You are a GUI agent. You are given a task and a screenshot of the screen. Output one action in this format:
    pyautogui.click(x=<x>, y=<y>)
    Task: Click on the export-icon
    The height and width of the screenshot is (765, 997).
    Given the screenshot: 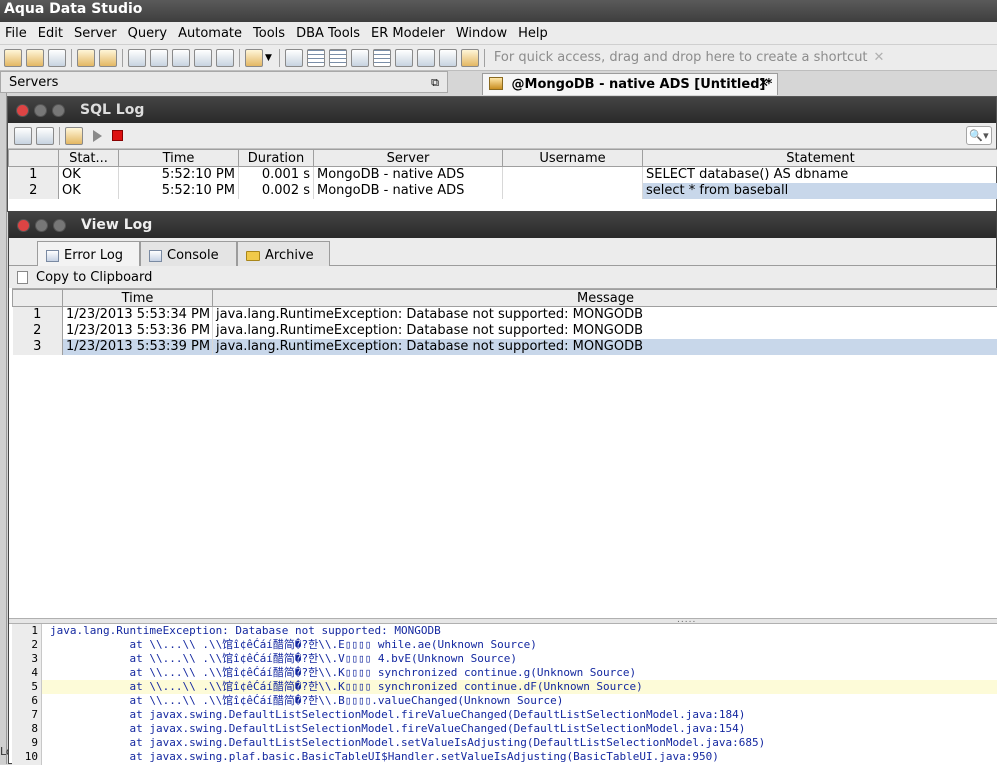 What is the action you would take?
    pyautogui.click(x=360, y=58)
    